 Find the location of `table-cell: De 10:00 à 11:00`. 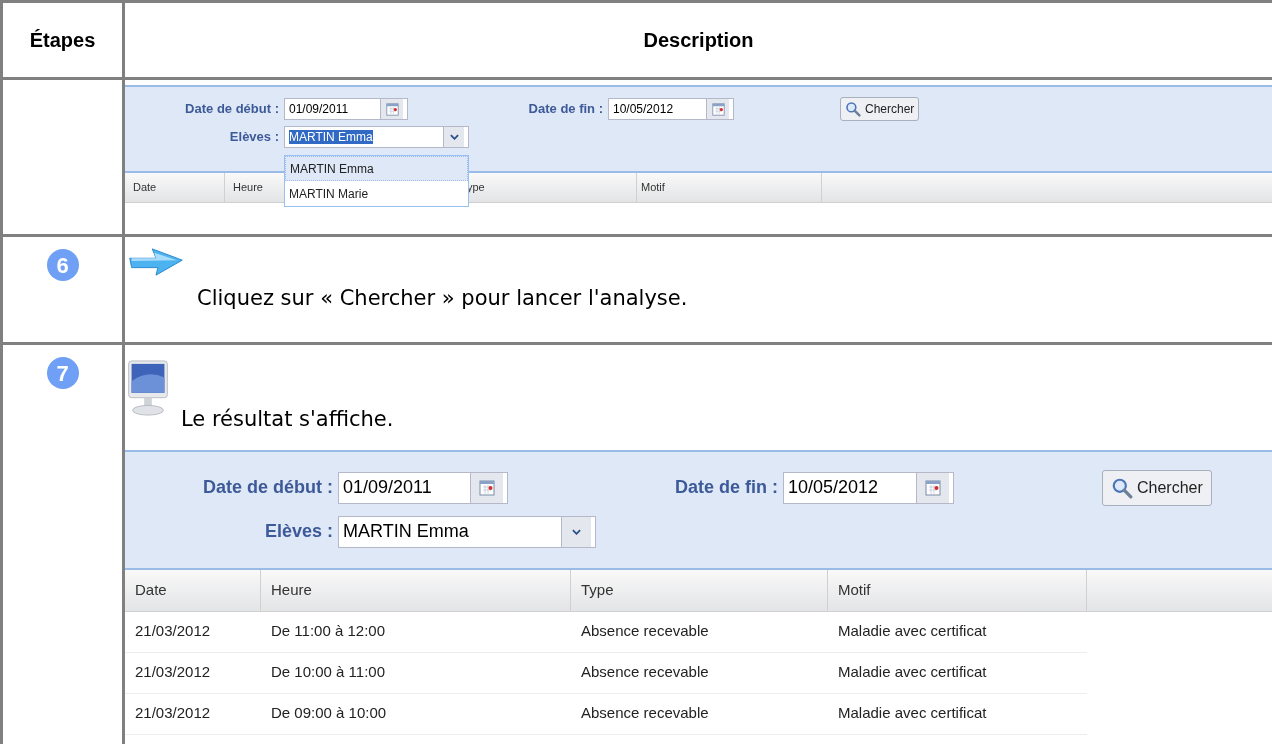

table-cell: De 10:00 à 11:00 is located at coordinates (416, 673).